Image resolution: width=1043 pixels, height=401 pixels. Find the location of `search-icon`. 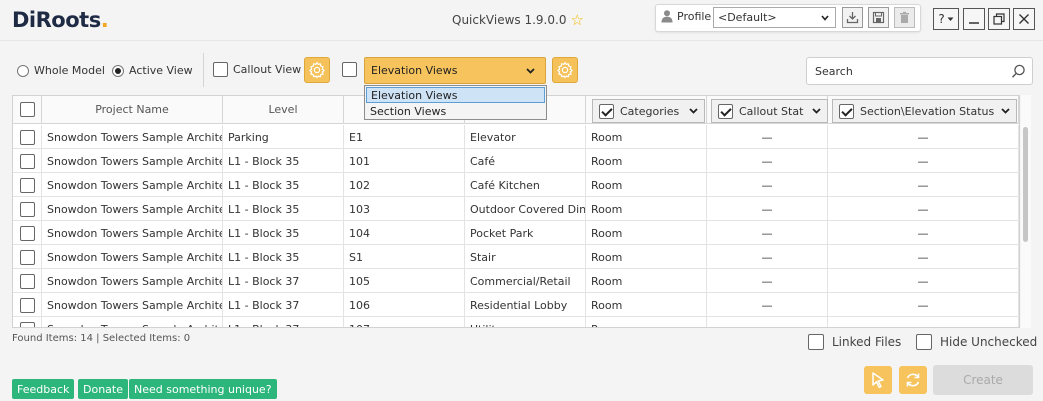

search-icon is located at coordinates (1018, 71).